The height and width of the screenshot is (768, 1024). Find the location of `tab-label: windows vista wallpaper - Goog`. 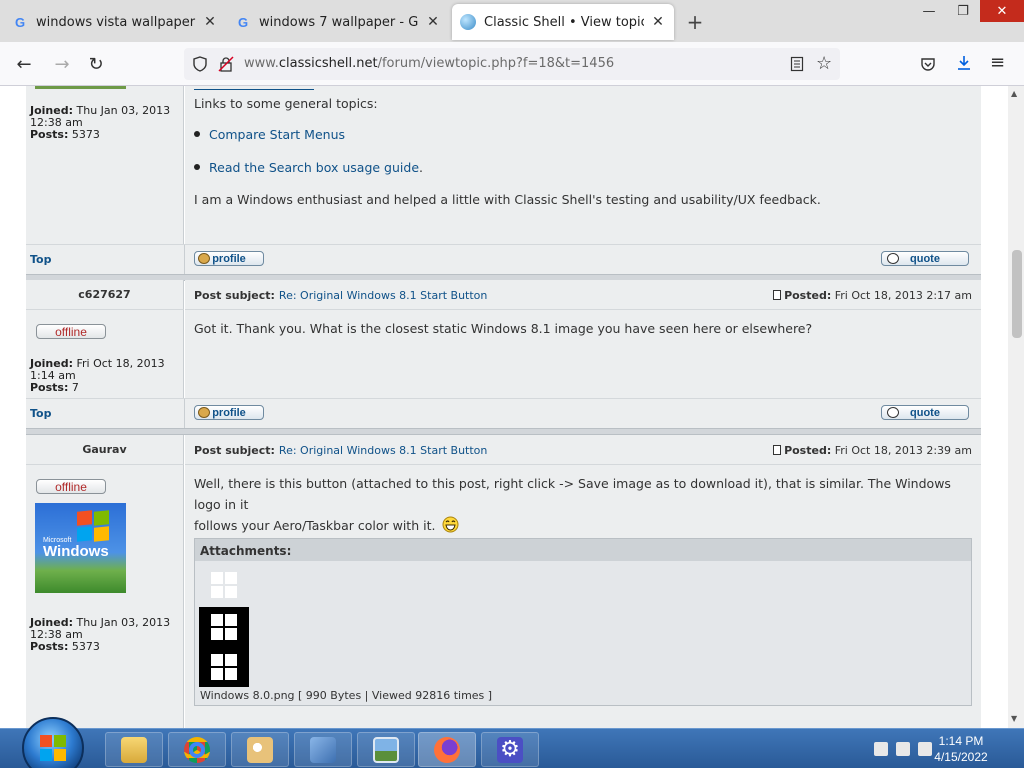

tab-label: windows vista wallpaper - Goog is located at coordinates (116, 22).